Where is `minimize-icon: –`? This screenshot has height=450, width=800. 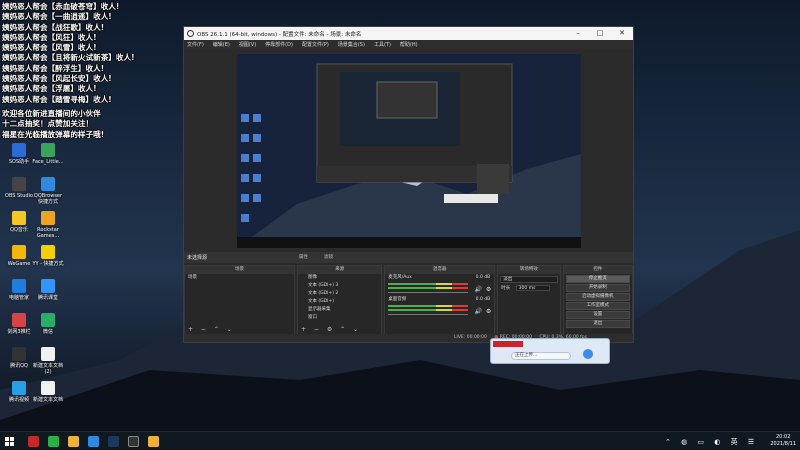
minimize-icon: – is located at coordinates (578, 33).